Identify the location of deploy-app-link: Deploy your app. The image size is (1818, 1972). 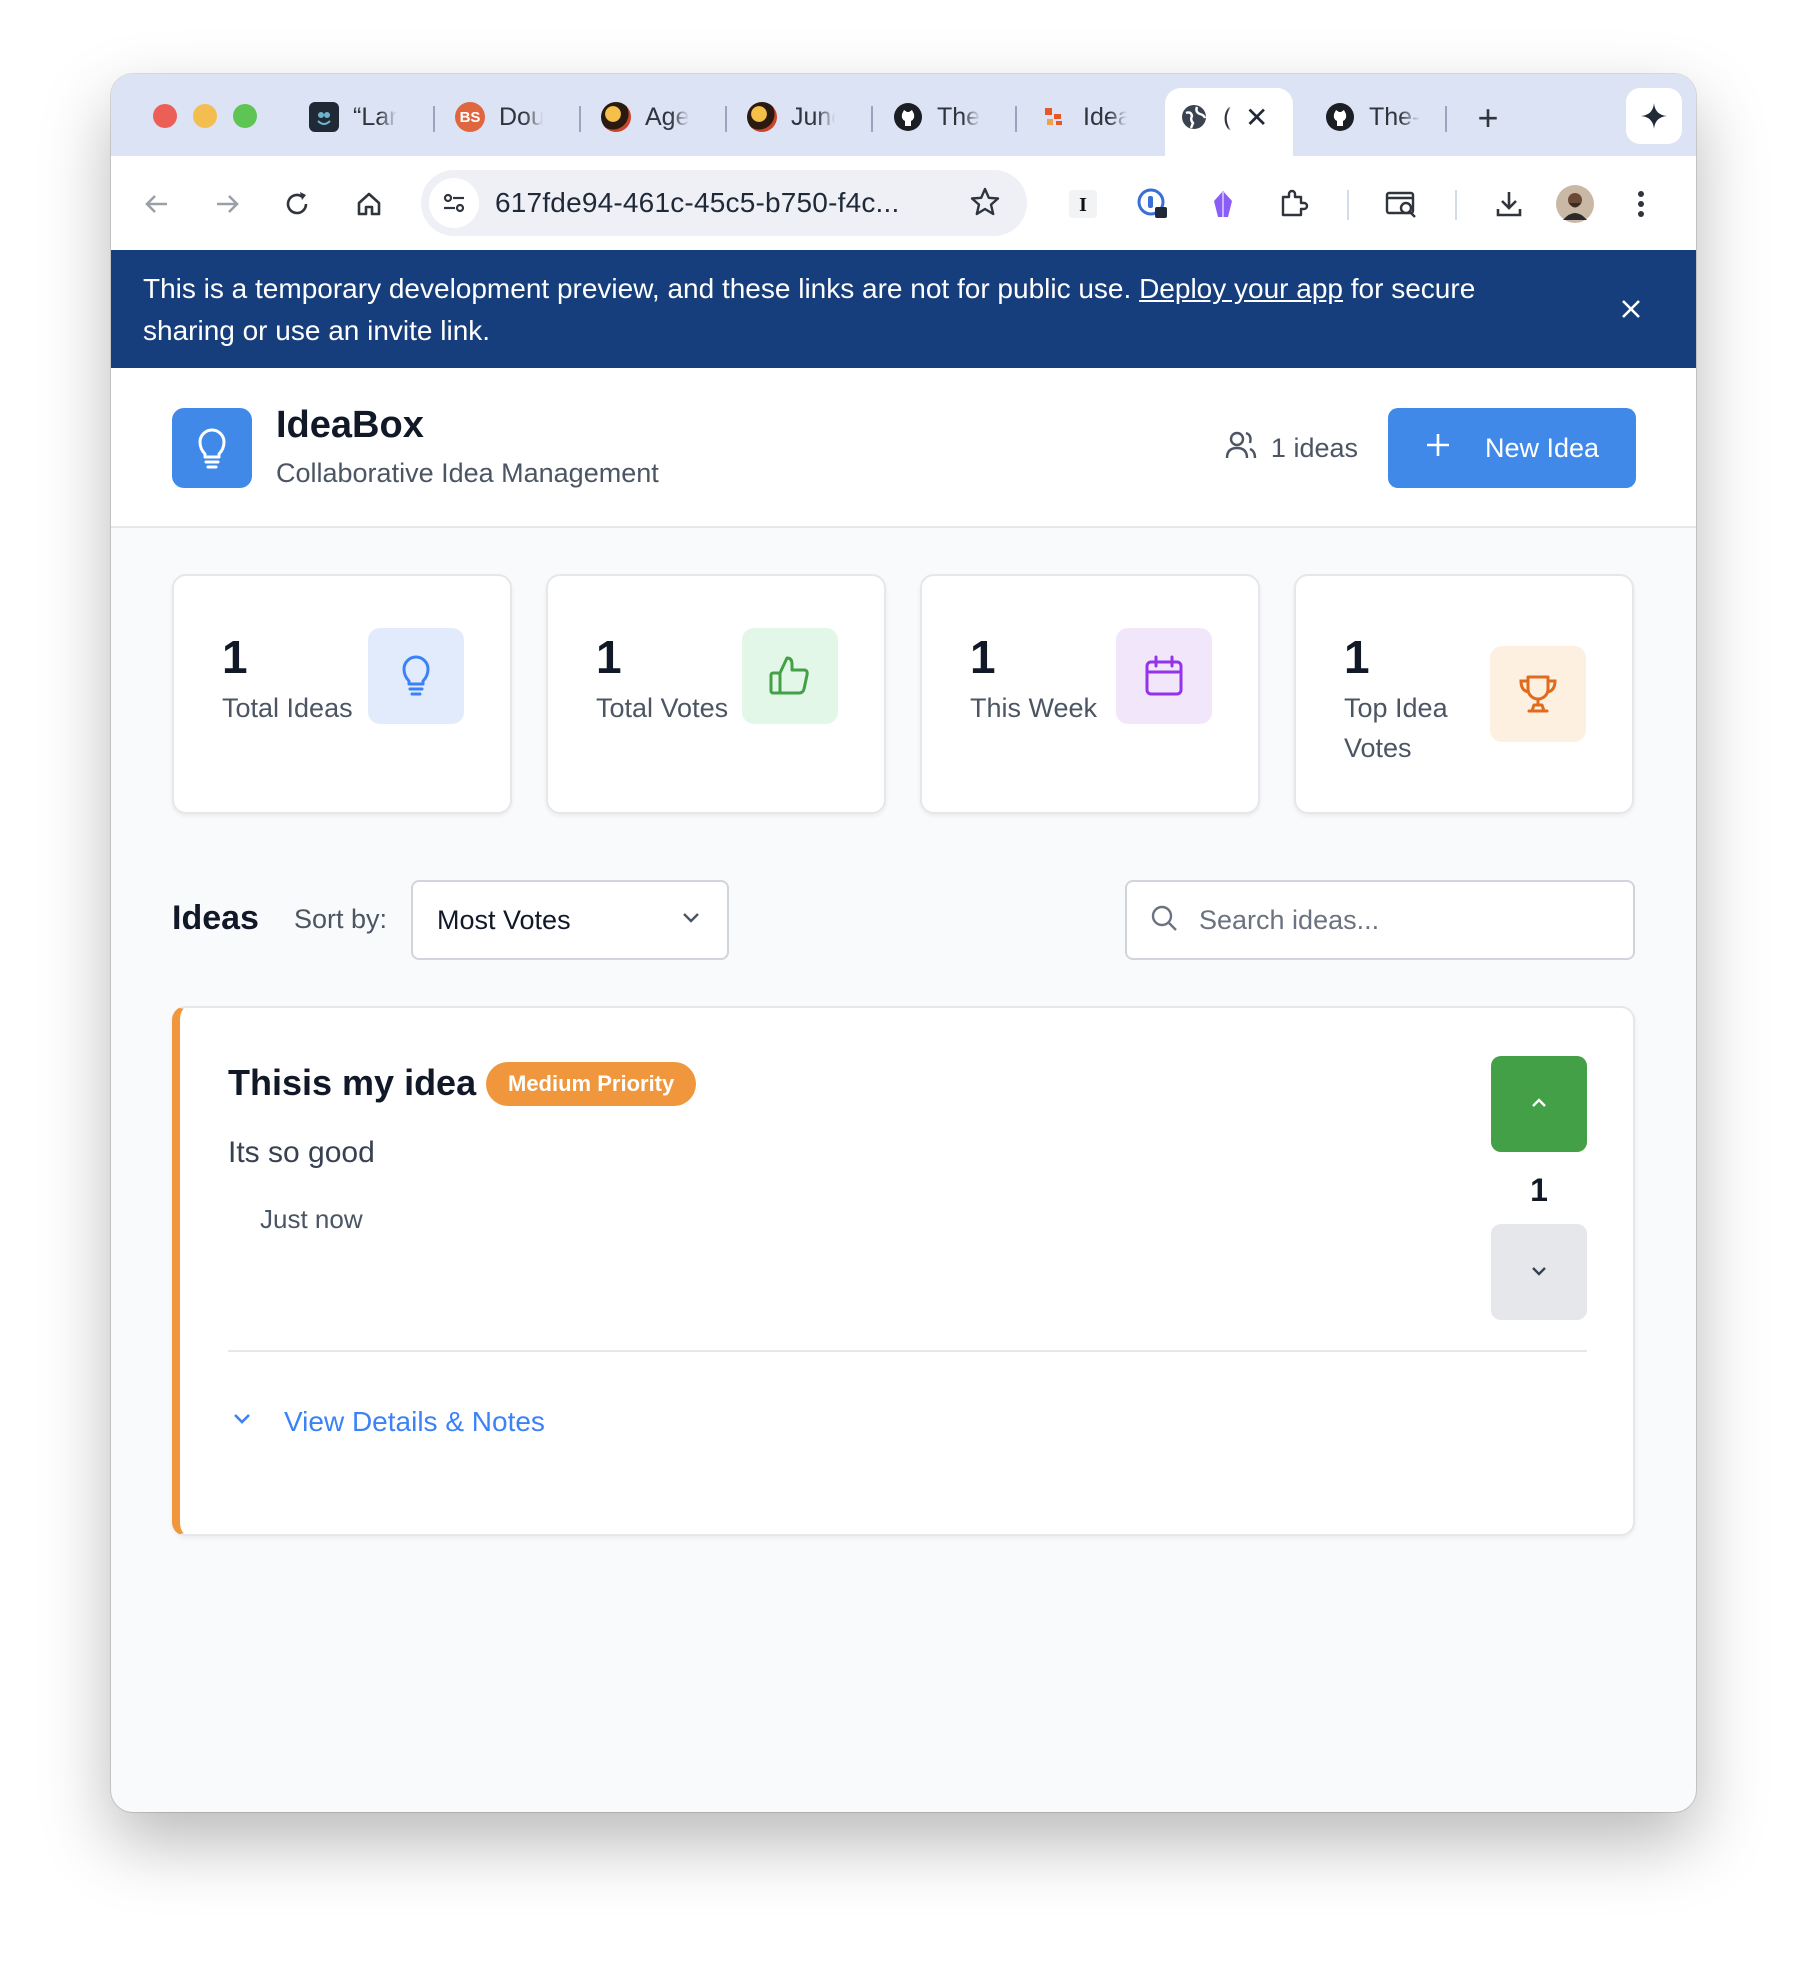
(1241, 288).